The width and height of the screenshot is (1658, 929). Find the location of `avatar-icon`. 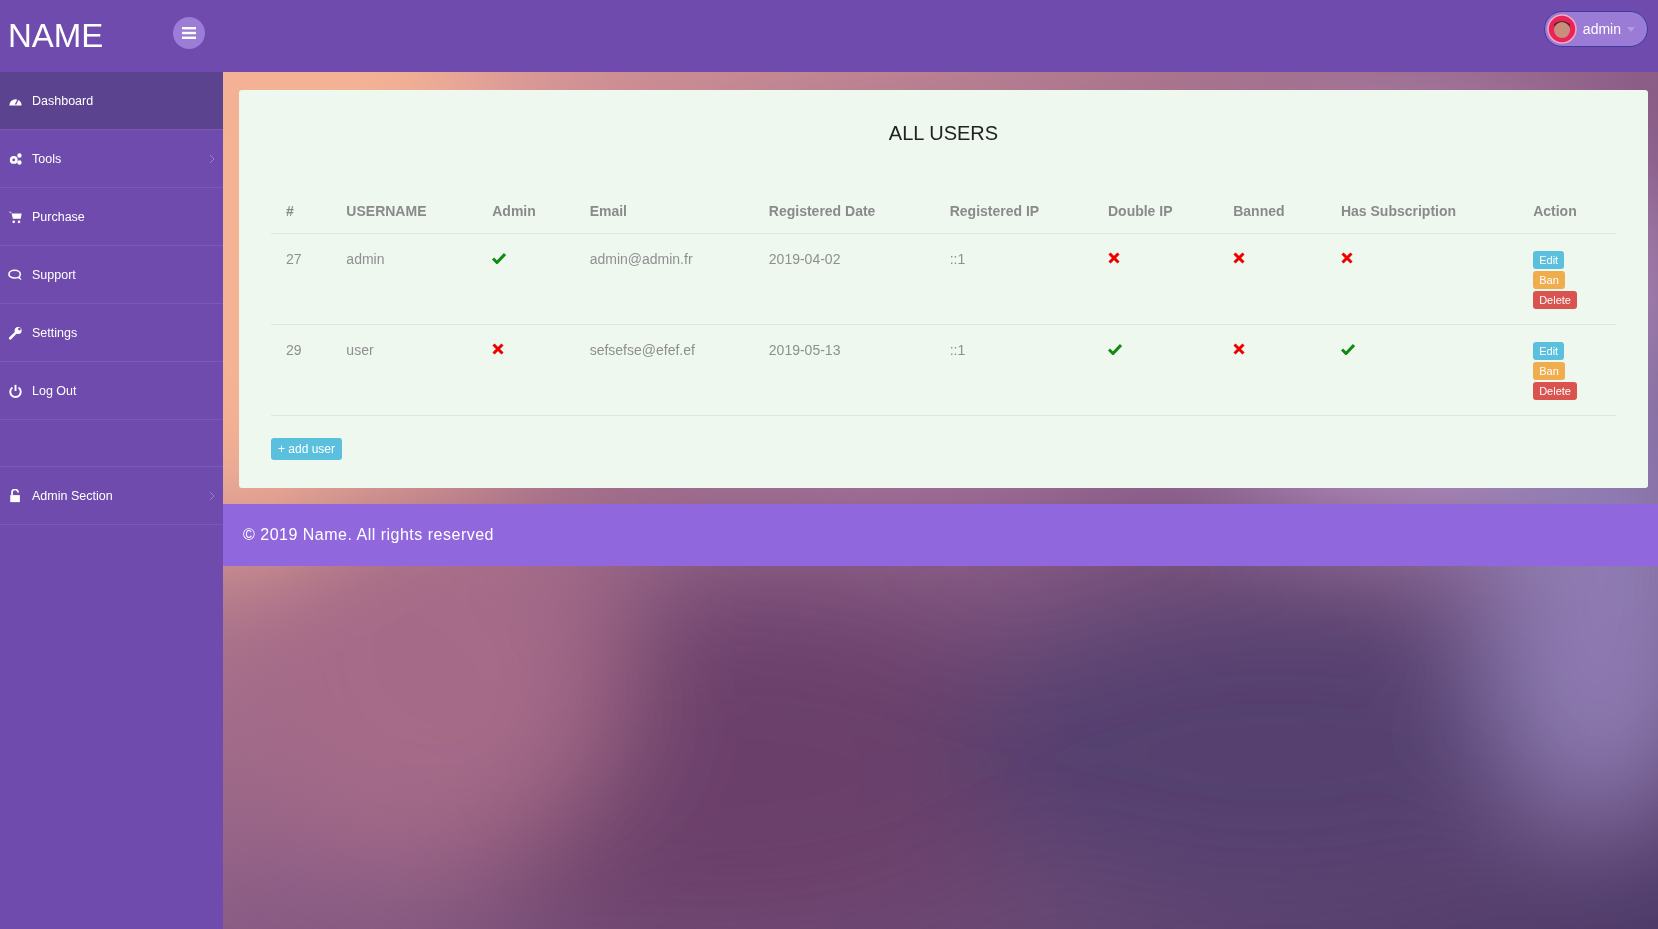

avatar-icon is located at coordinates (1561, 29).